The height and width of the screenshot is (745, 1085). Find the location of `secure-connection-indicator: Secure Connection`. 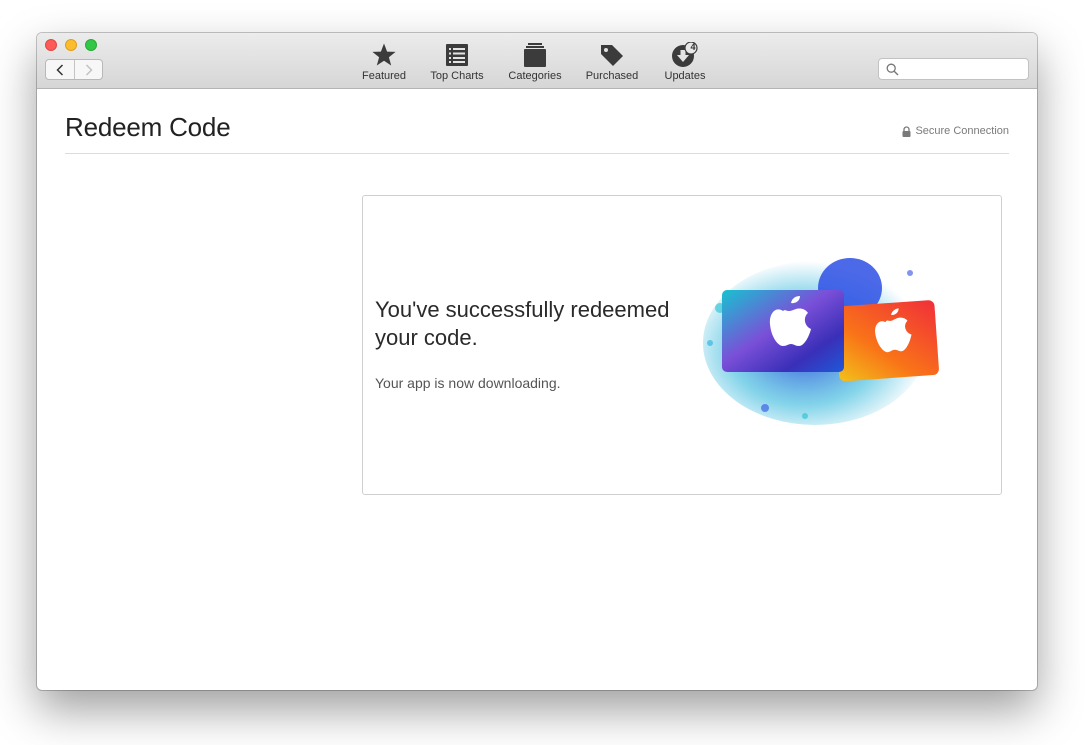

secure-connection-indicator: Secure Connection is located at coordinates (955, 131).